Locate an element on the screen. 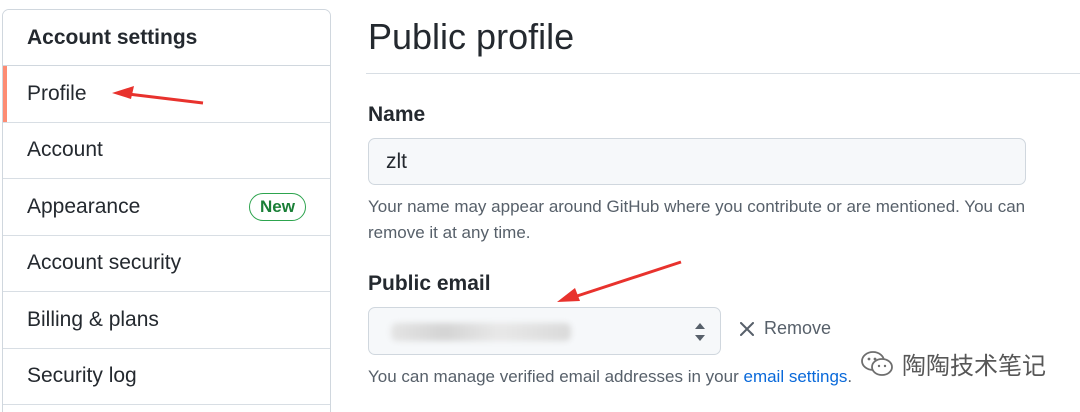 This screenshot has width=1080, height=412. sidebar-item-label: Security log is located at coordinates (82, 376).